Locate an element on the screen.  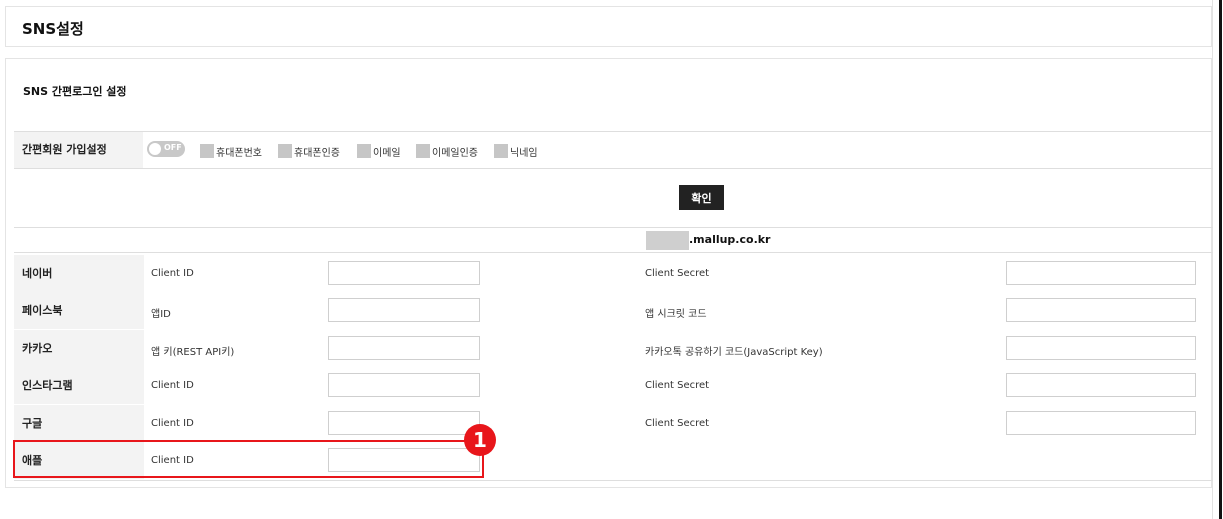
page-title: SNS설정 is located at coordinates (53, 29).